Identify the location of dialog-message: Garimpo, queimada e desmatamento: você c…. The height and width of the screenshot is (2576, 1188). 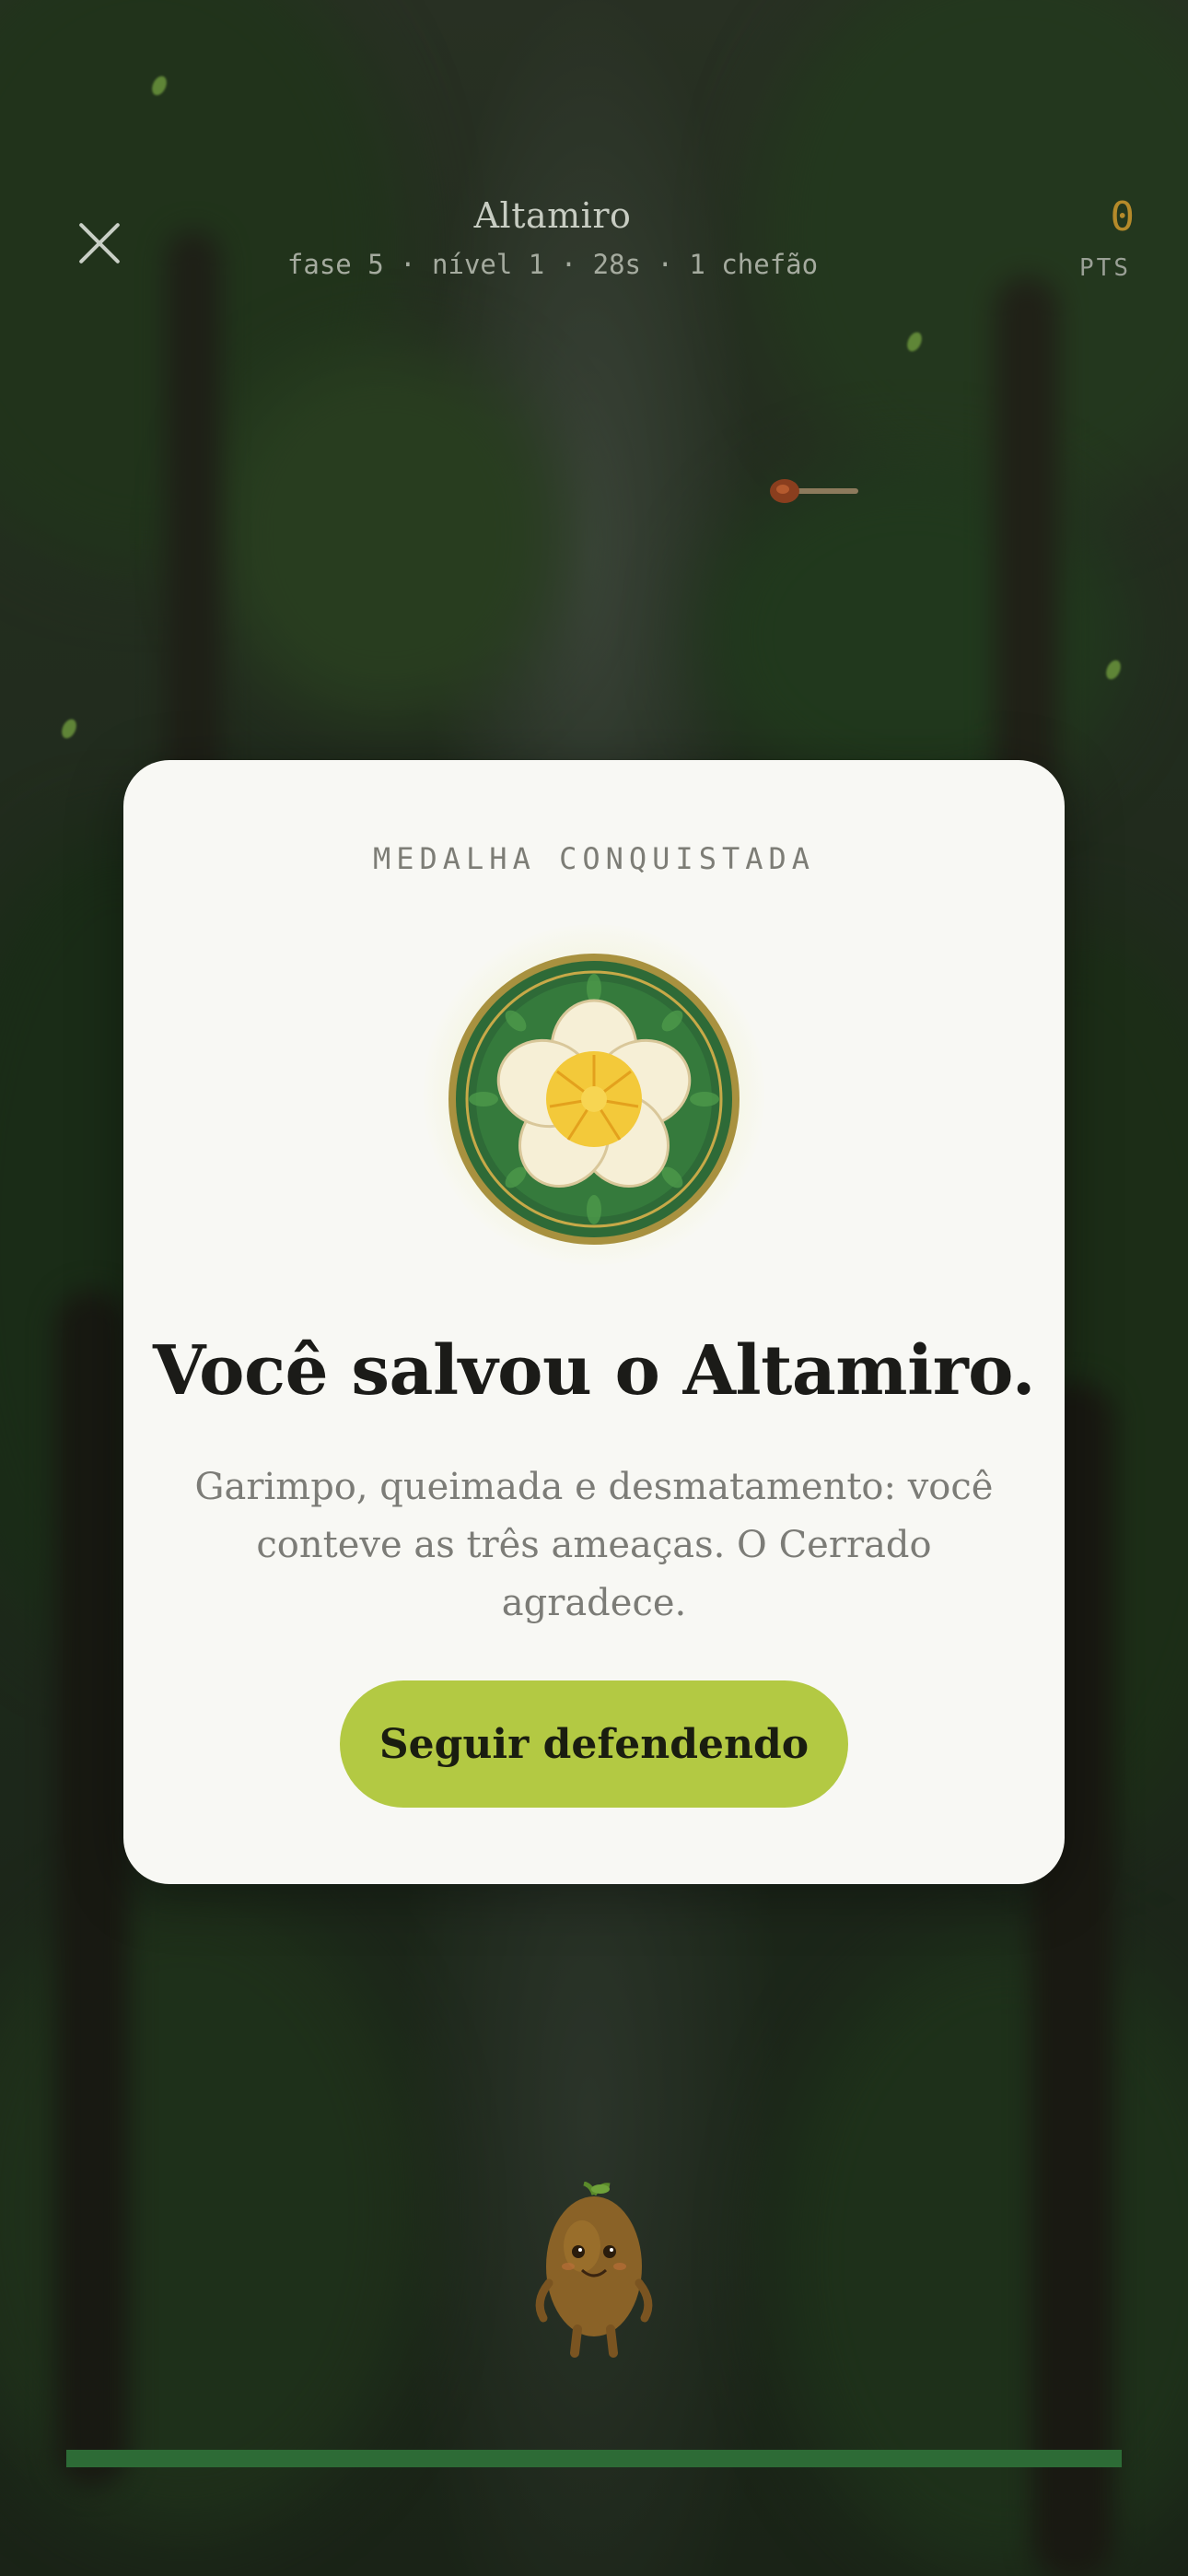
(594, 1545).